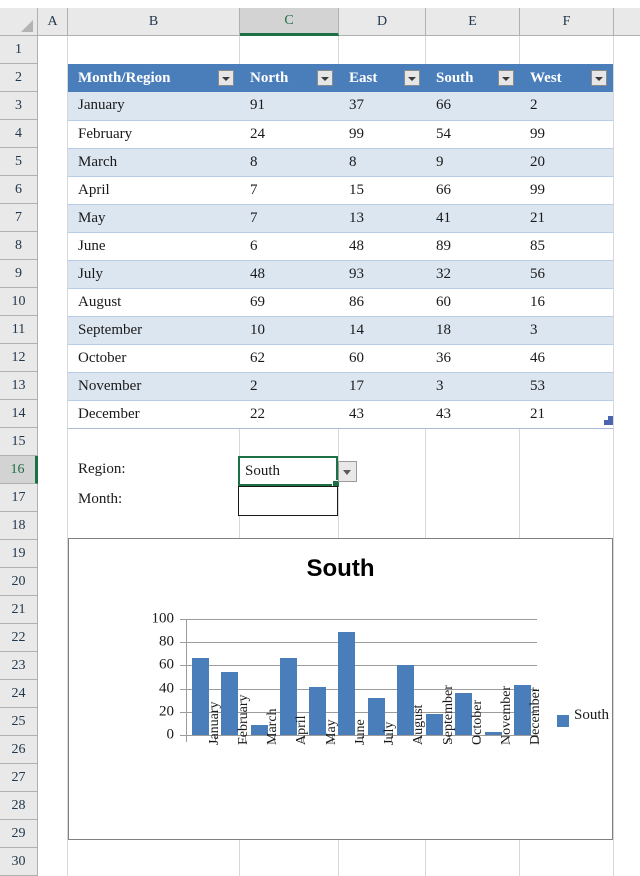 The image size is (640, 876). I want to click on cell-west: 2, so click(566, 106).